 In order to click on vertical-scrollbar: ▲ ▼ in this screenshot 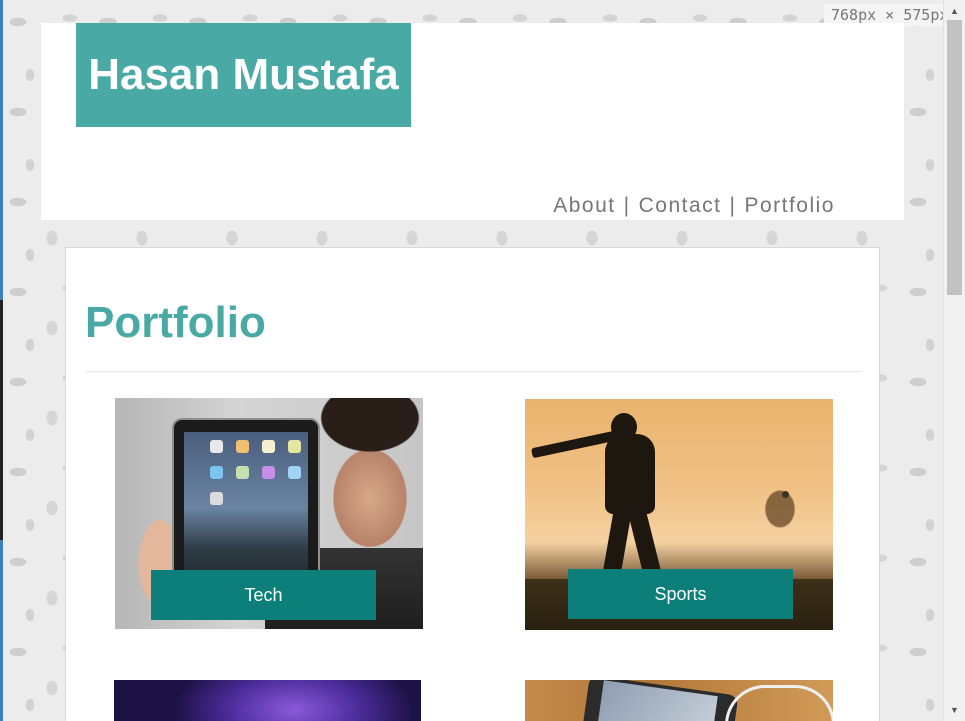, I will do `click(954, 360)`.